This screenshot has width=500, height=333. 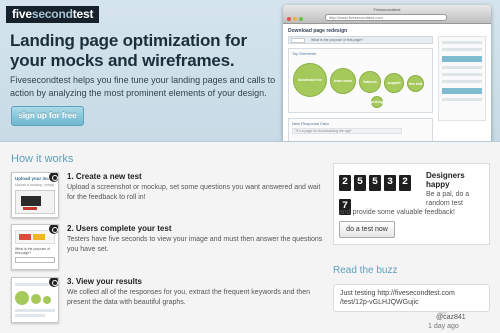 What do you see at coordinates (365, 270) in the screenshot?
I see `read-the-buzz-heading: Read the buzz` at bounding box center [365, 270].